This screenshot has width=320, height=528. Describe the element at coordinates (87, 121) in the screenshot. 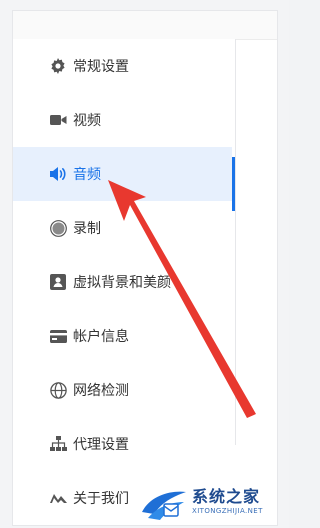

I see `sidebar-item-label: 视频` at that location.